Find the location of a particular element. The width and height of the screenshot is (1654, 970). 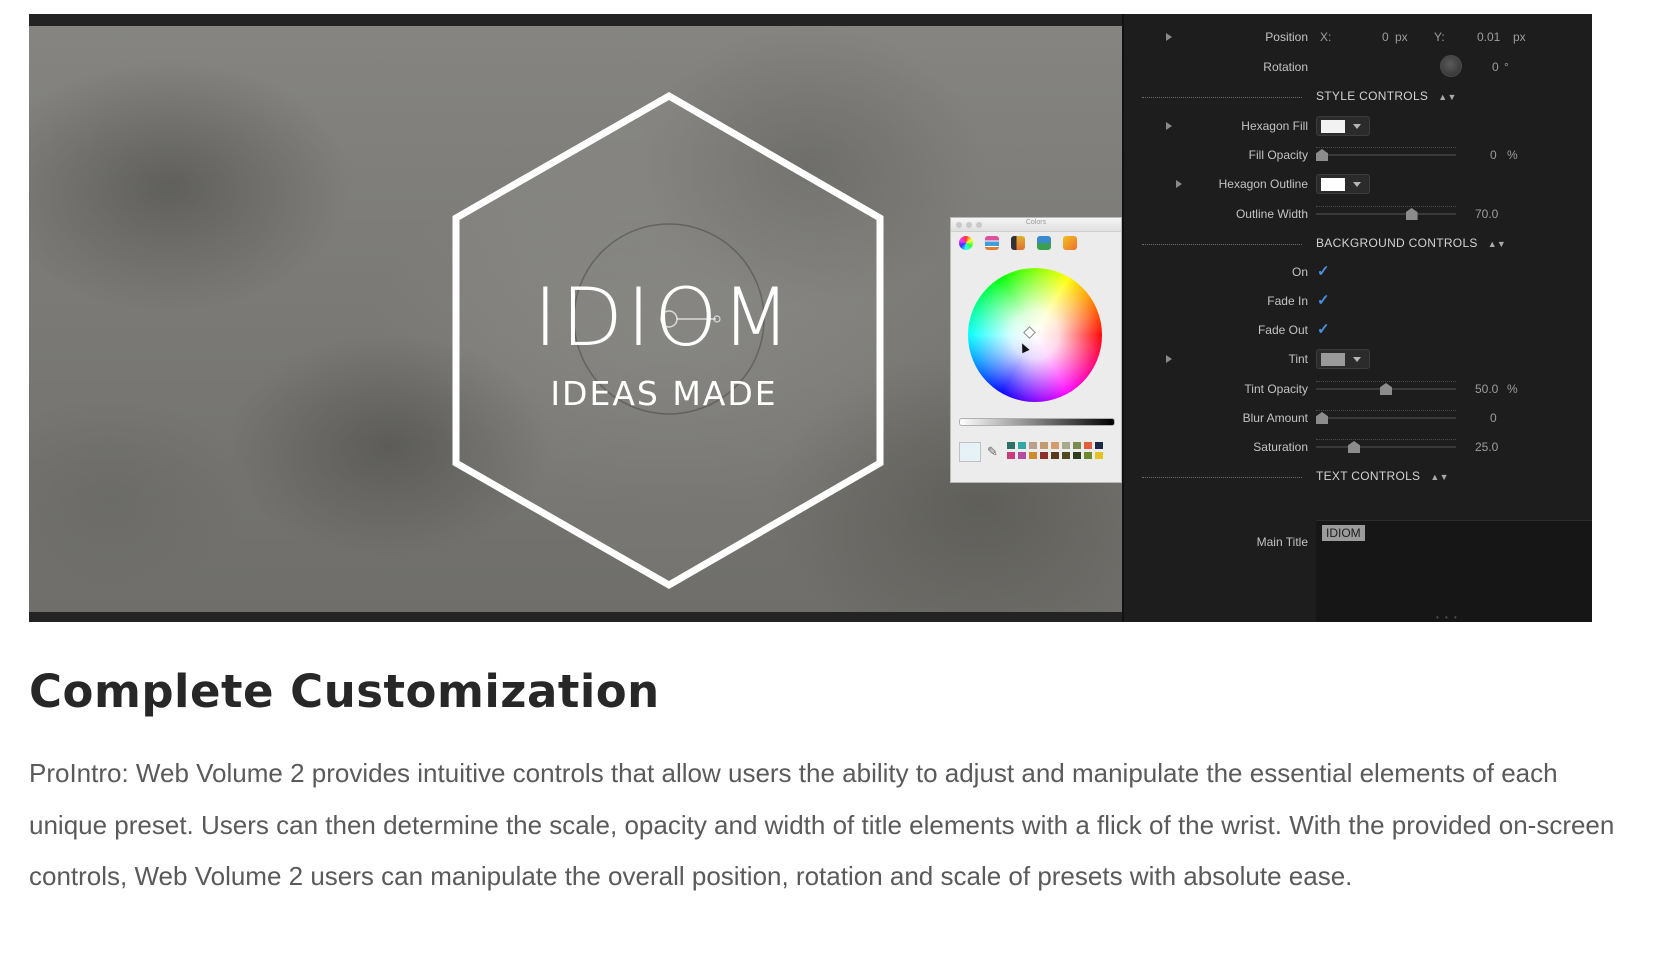

hexagon-outline-swatch is located at coordinates (1333, 184).